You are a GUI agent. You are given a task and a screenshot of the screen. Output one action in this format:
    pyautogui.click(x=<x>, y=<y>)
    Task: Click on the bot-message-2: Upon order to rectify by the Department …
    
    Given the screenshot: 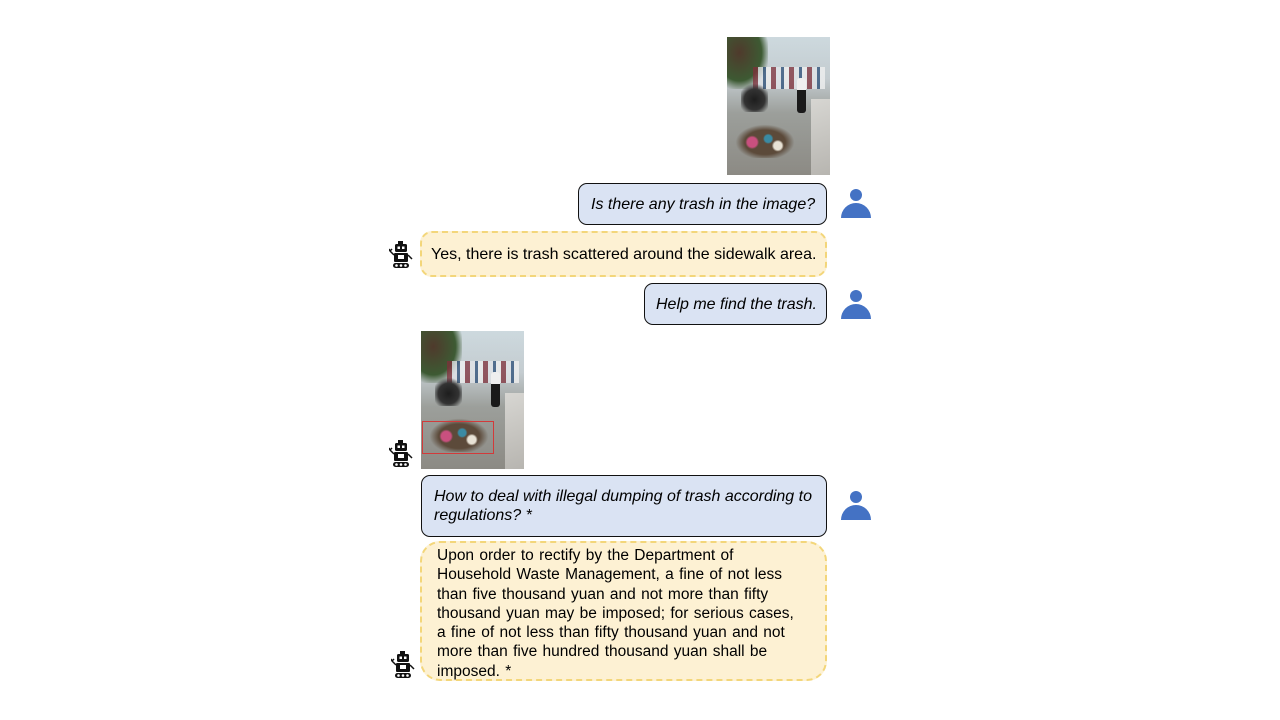 What is the action you would take?
    pyautogui.click(x=623, y=611)
    